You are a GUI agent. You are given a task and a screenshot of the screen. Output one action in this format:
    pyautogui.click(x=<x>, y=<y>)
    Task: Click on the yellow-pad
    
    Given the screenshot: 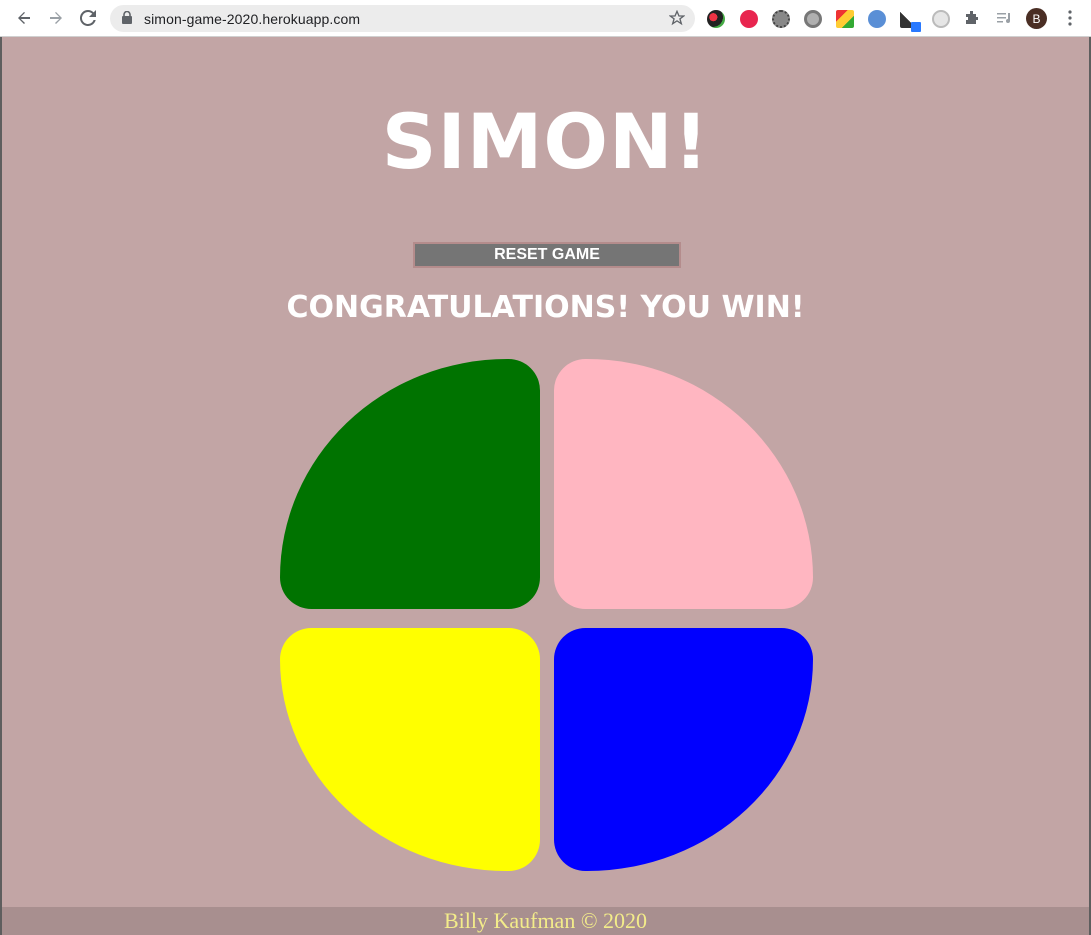 What is the action you would take?
    pyautogui.click(x=410, y=749)
    